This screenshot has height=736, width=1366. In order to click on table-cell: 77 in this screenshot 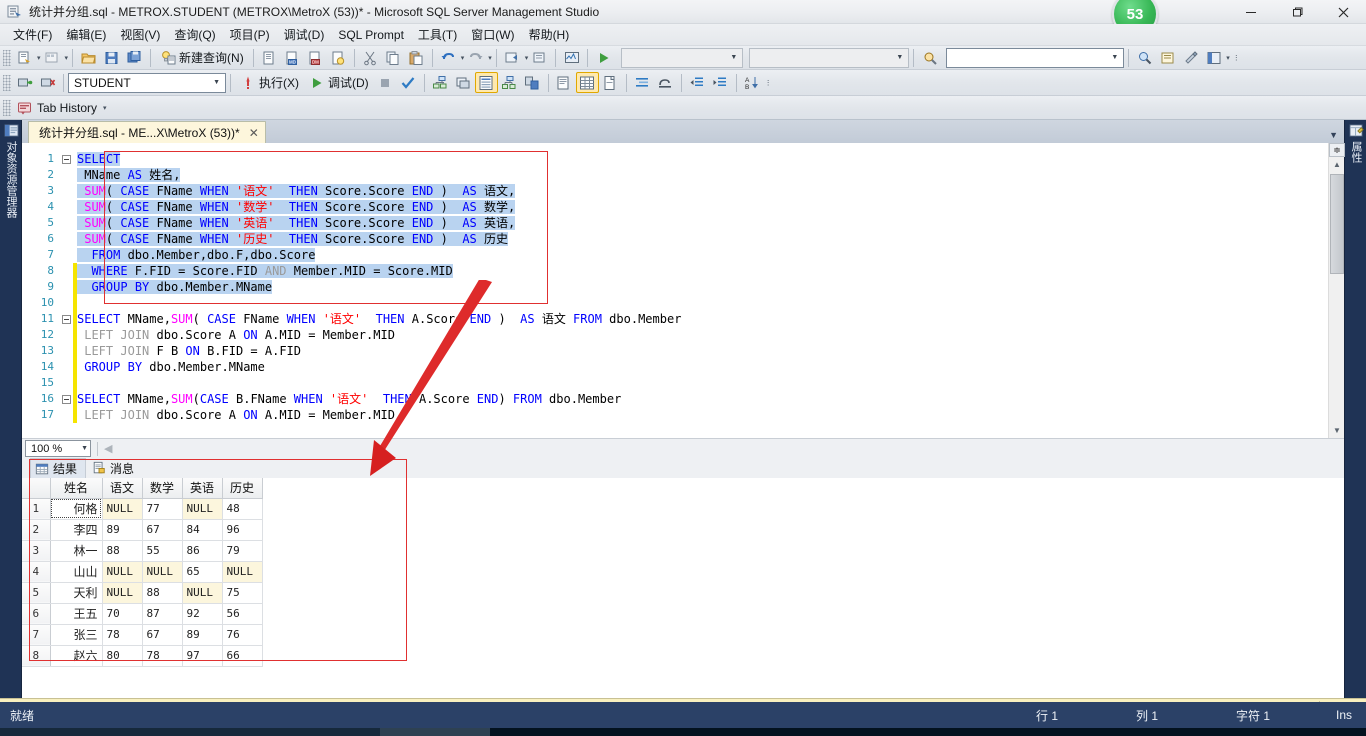, I will do `click(162, 509)`.